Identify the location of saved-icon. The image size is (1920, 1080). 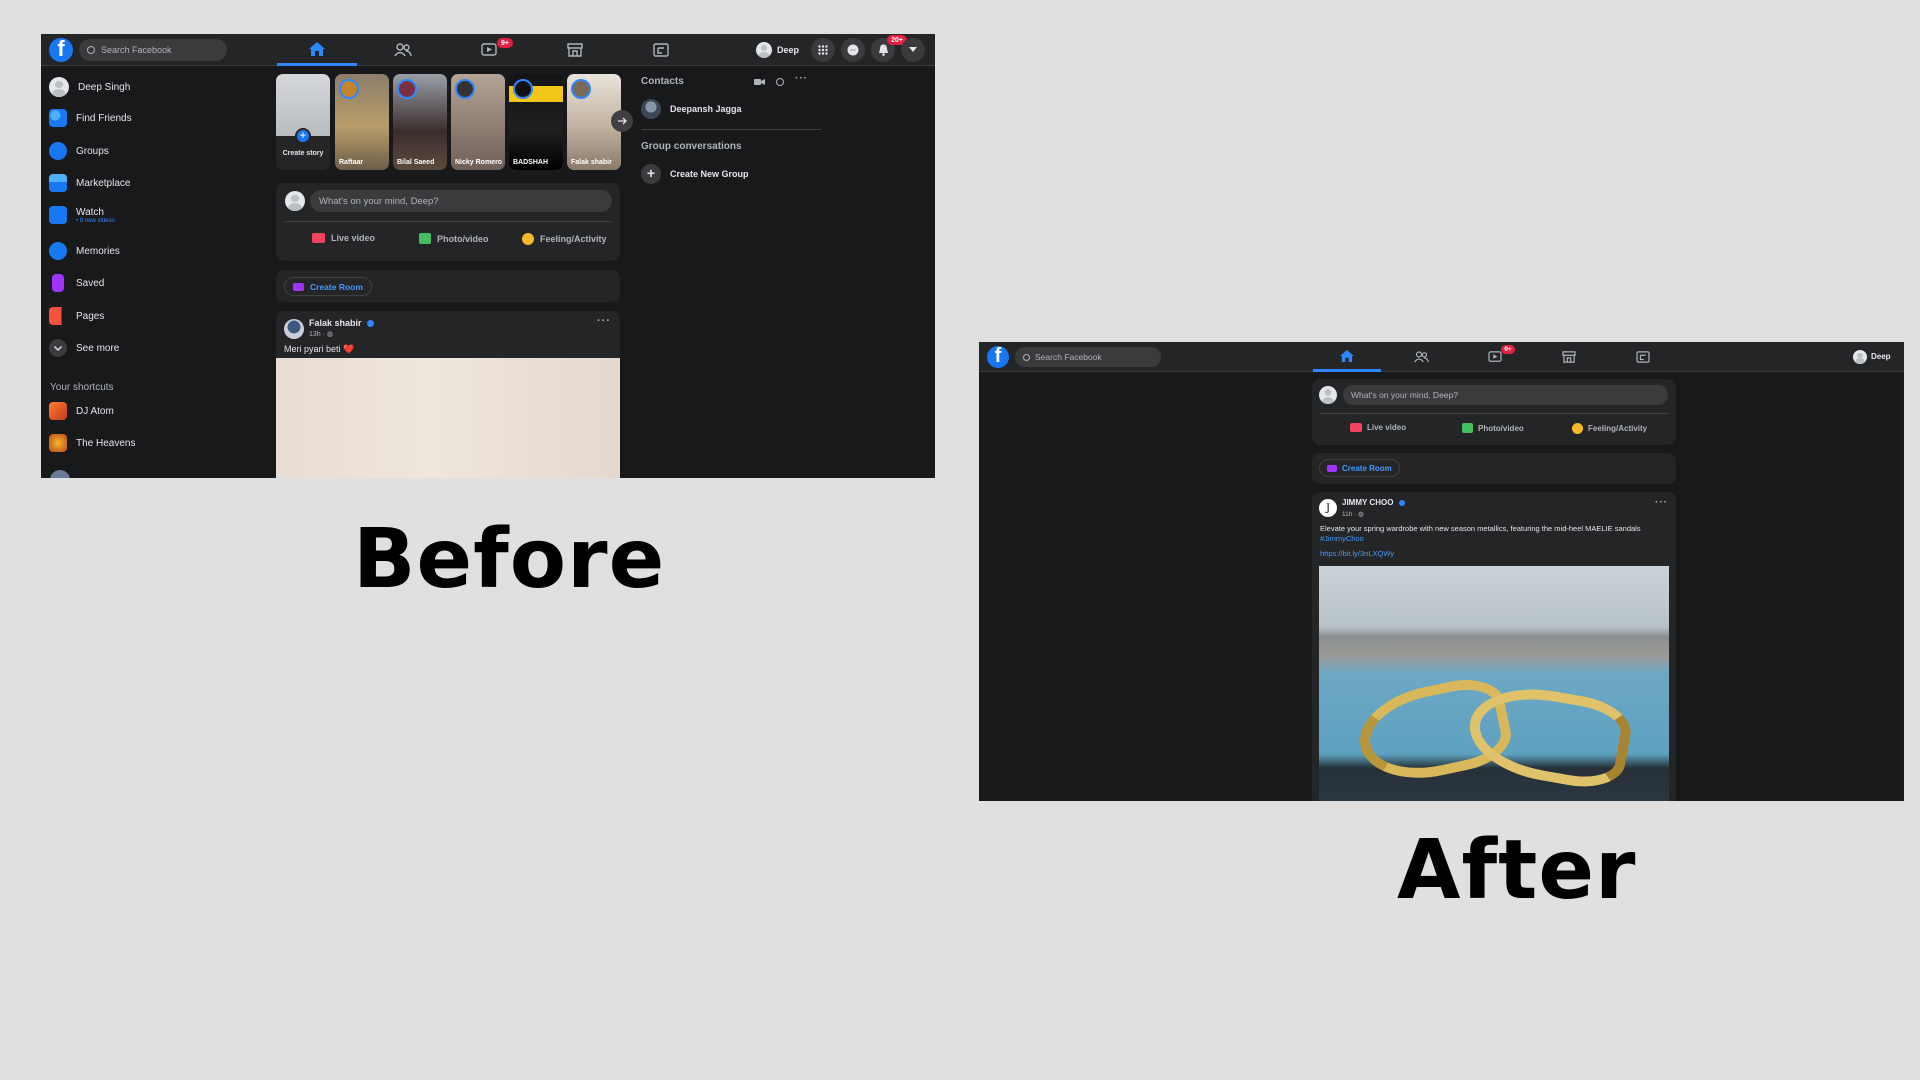
(58, 283).